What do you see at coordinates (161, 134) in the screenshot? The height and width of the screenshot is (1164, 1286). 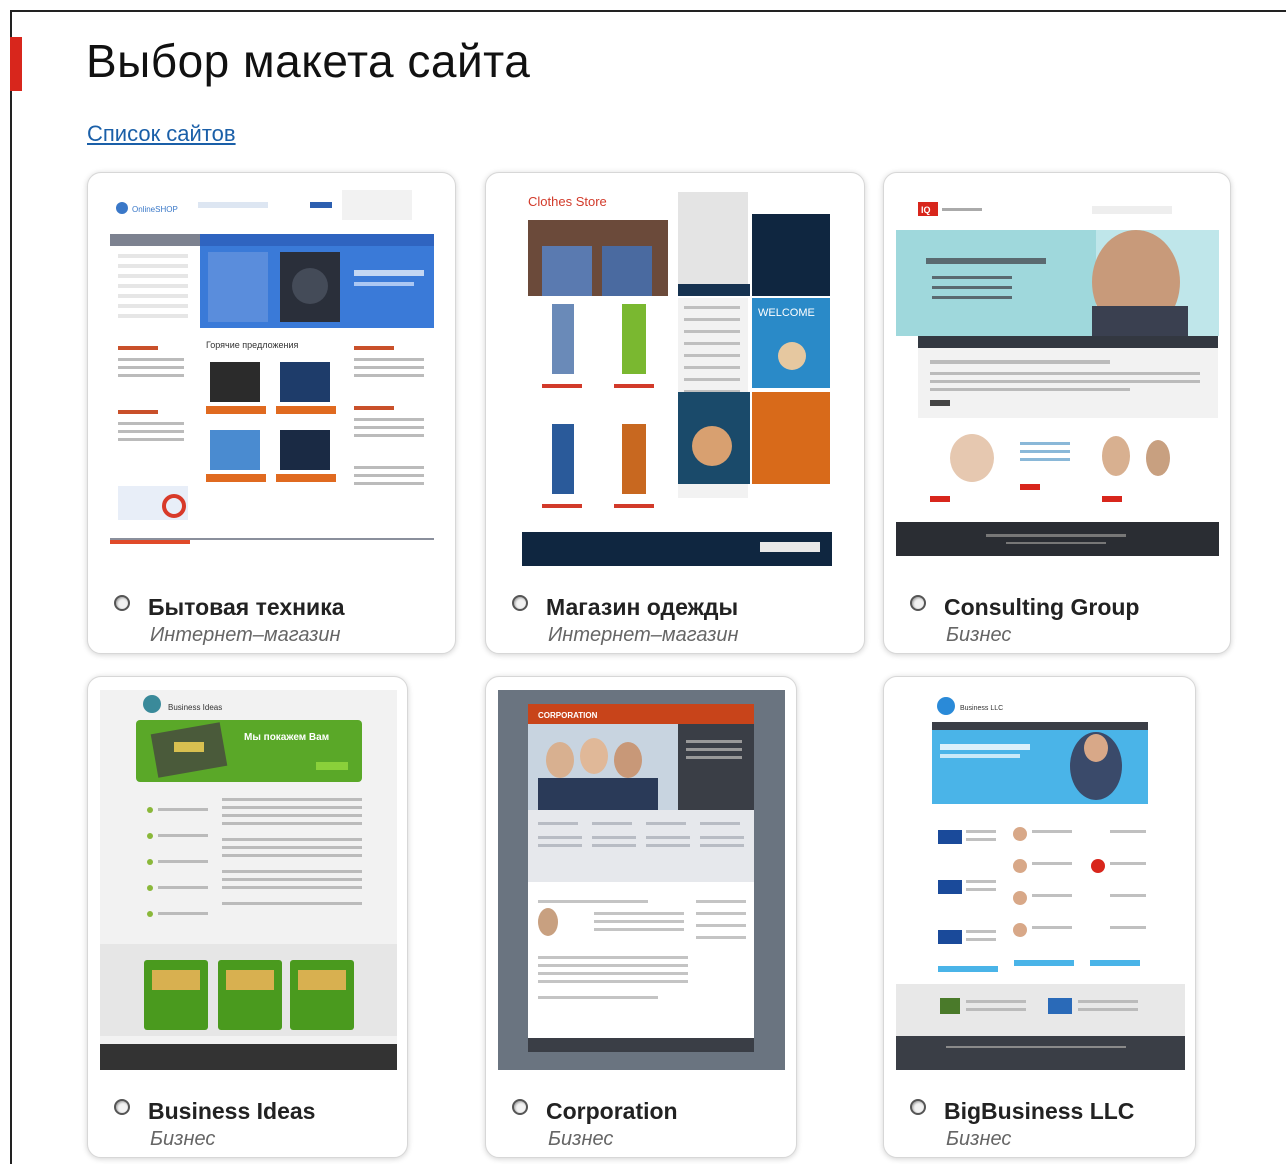 I see `sites-list-link: Список сайтов` at bounding box center [161, 134].